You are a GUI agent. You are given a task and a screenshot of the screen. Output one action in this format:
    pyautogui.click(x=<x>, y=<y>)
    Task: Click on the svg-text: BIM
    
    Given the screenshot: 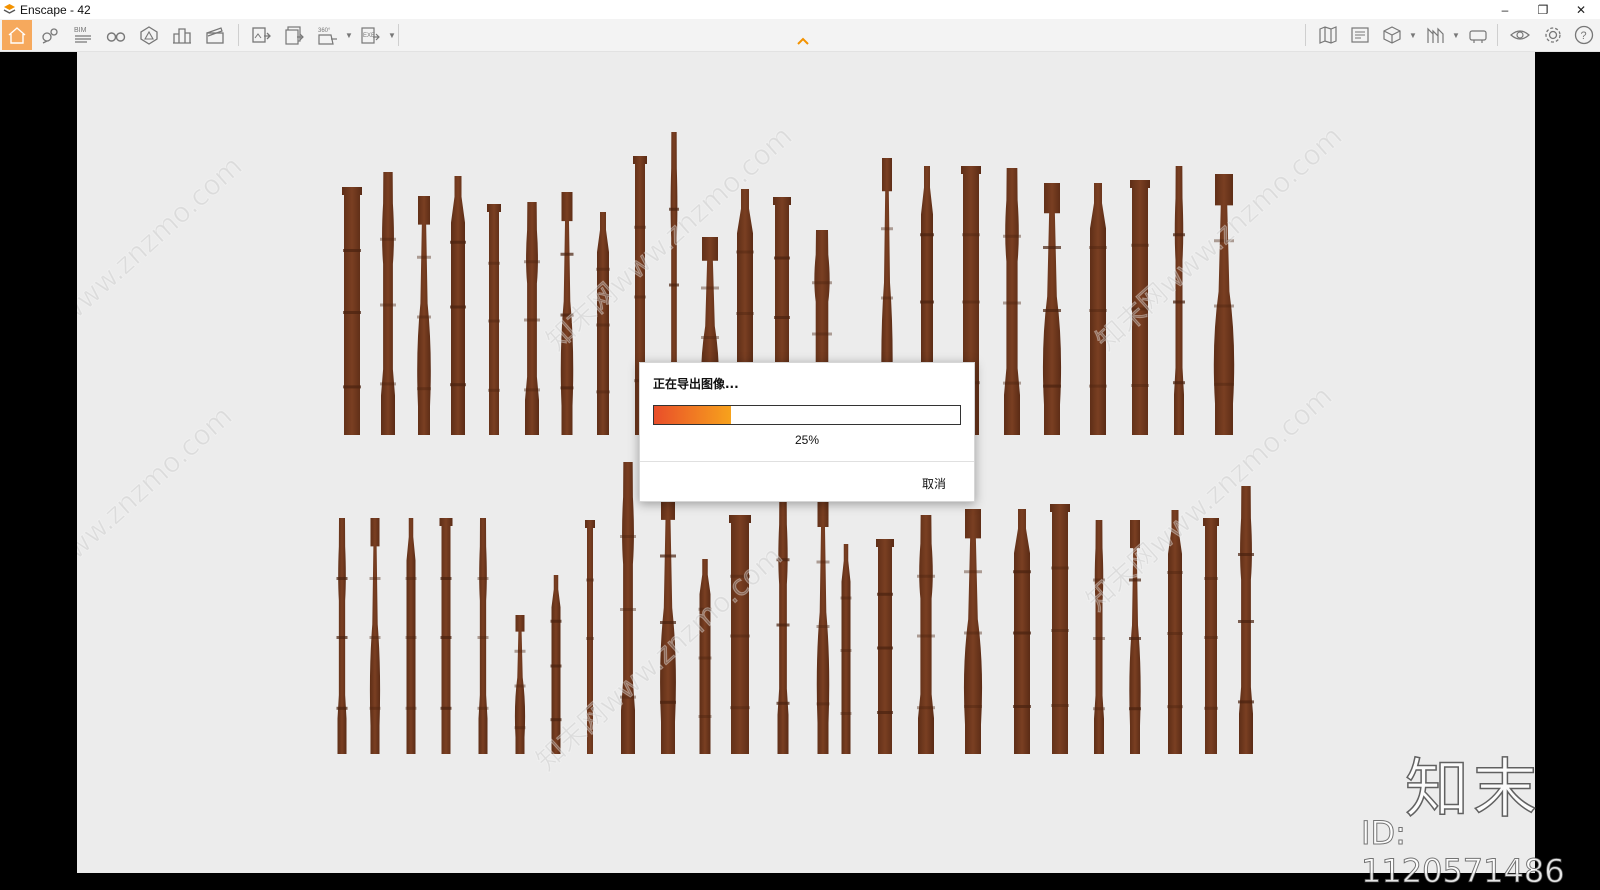 What is the action you would take?
    pyautogui.click(x=80, y=30)
    